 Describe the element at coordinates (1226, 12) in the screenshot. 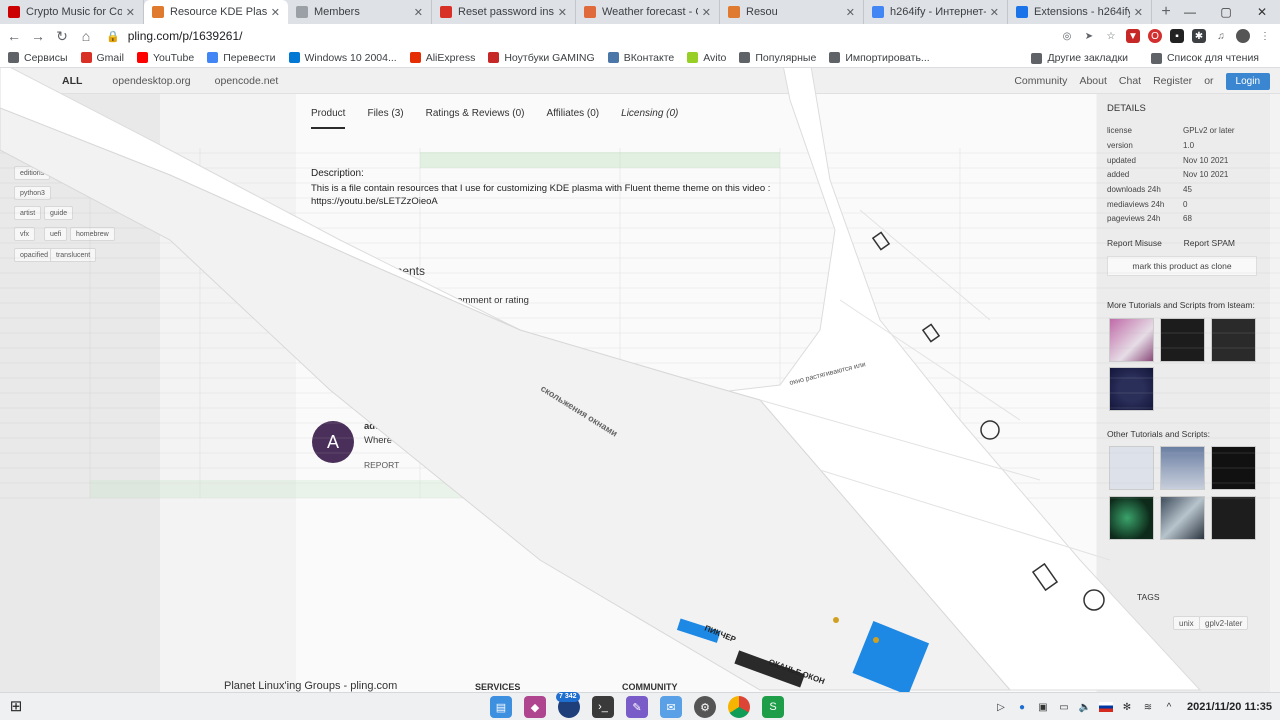

I see `maximize-icon: ▢` at that location.